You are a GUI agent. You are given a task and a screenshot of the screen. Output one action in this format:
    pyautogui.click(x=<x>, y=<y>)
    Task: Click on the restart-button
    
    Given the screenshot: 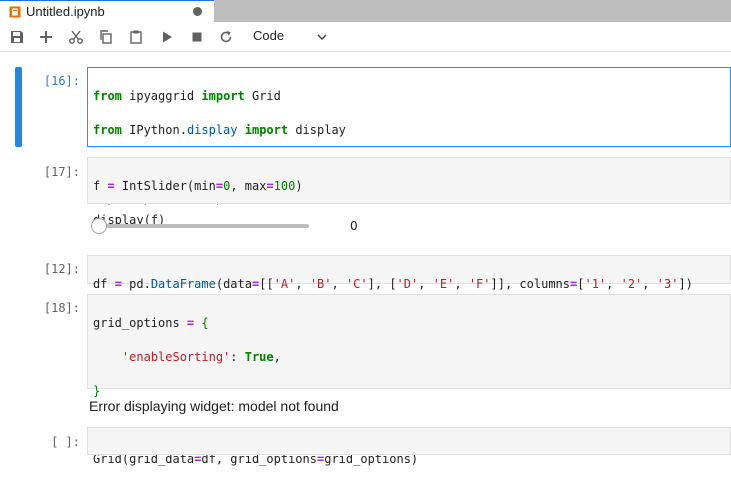 What is the action you would take?
    pyautogui.click(x=226, y=37)
    